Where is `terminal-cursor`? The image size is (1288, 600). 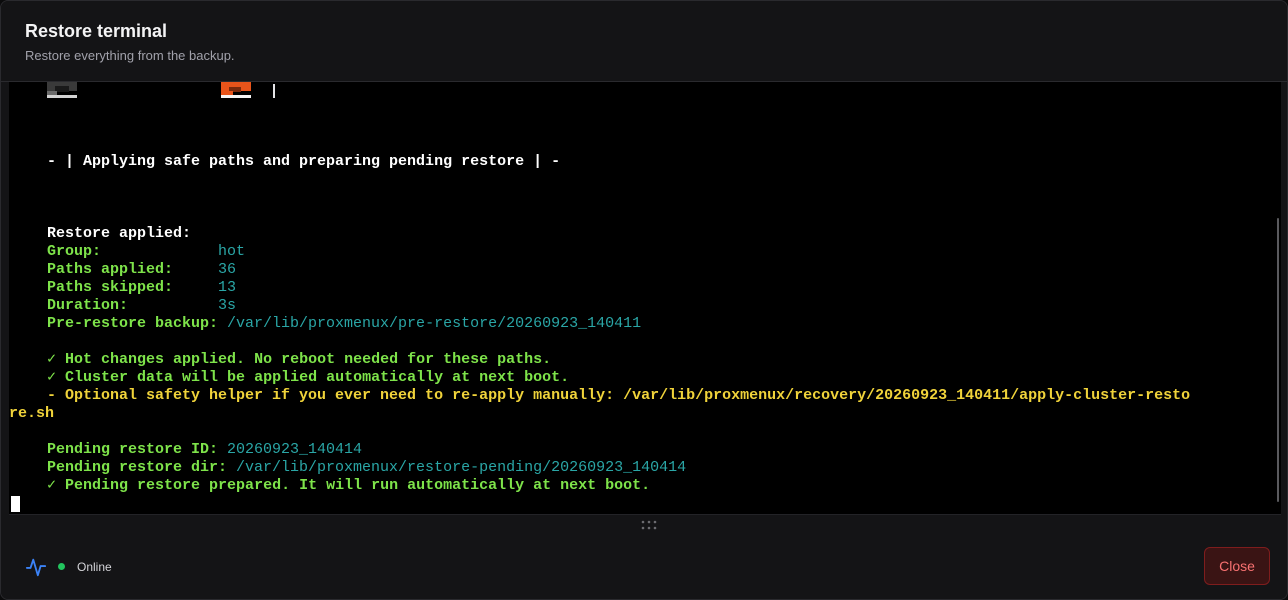
terminal-cursor is located at coordinates (15, 504).